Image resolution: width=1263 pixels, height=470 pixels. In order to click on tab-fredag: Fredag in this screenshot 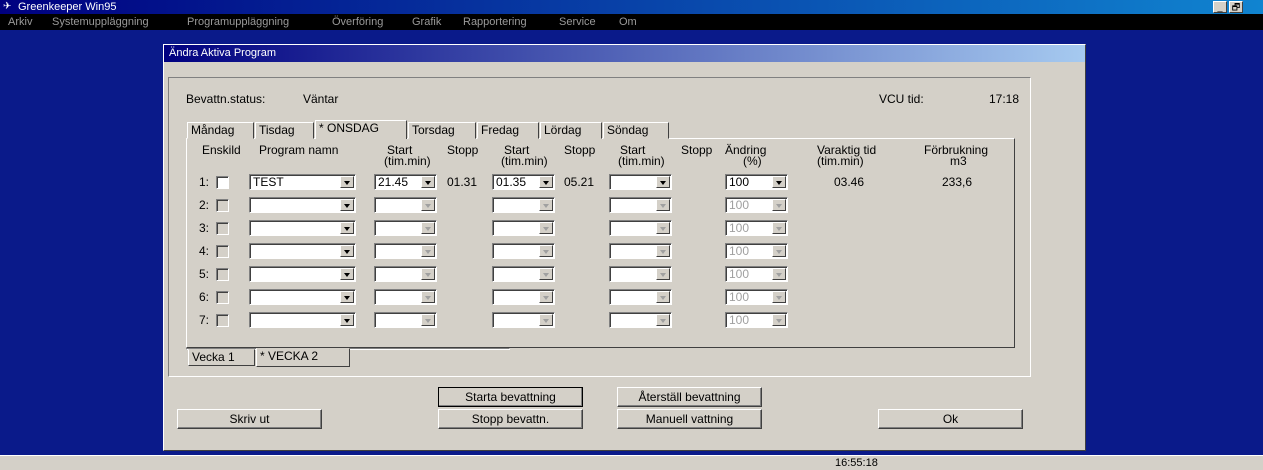, I will do `click(508, 130)`.